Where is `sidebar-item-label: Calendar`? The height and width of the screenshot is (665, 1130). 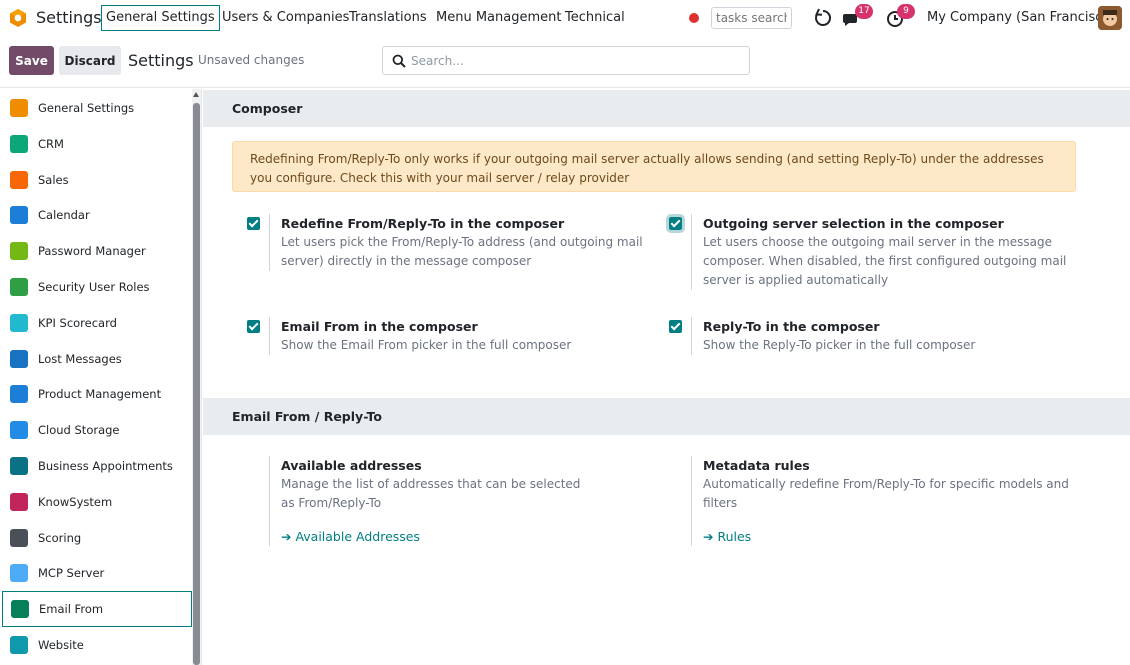
sidebar-item-label: Calendar is located at coordinates (64, 215).